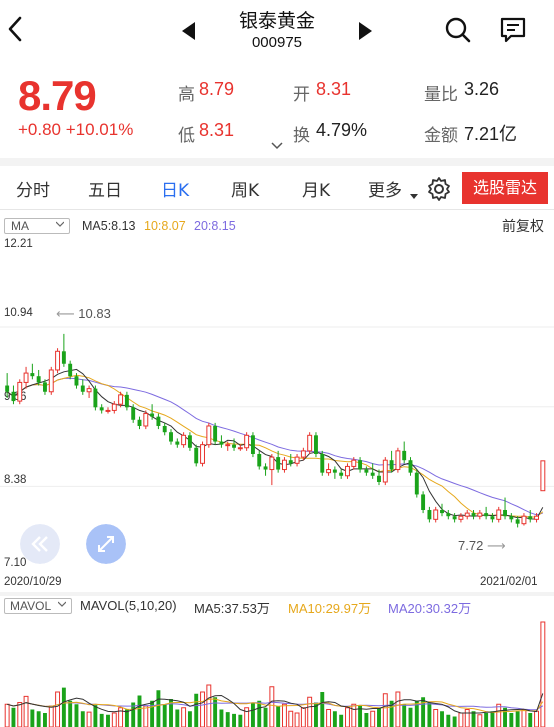  What do you see at coordinates (33, 188) in the screenshot?
I see `tab-intraday: 分时` at bounding box center [33, 188].